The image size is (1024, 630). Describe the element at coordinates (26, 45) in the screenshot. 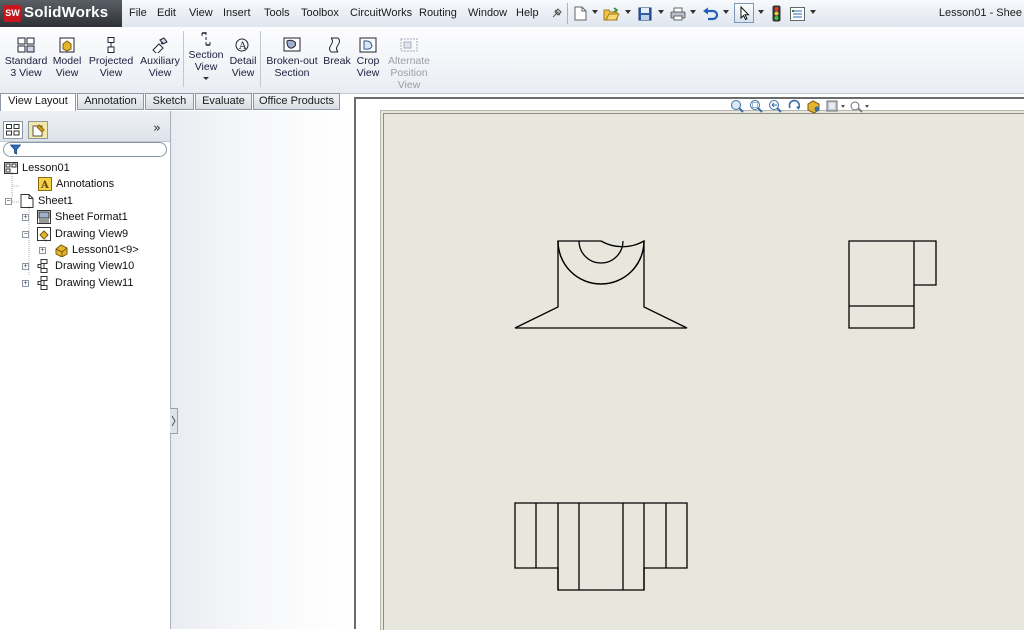

I see `standard-3-view-icon` at that location.